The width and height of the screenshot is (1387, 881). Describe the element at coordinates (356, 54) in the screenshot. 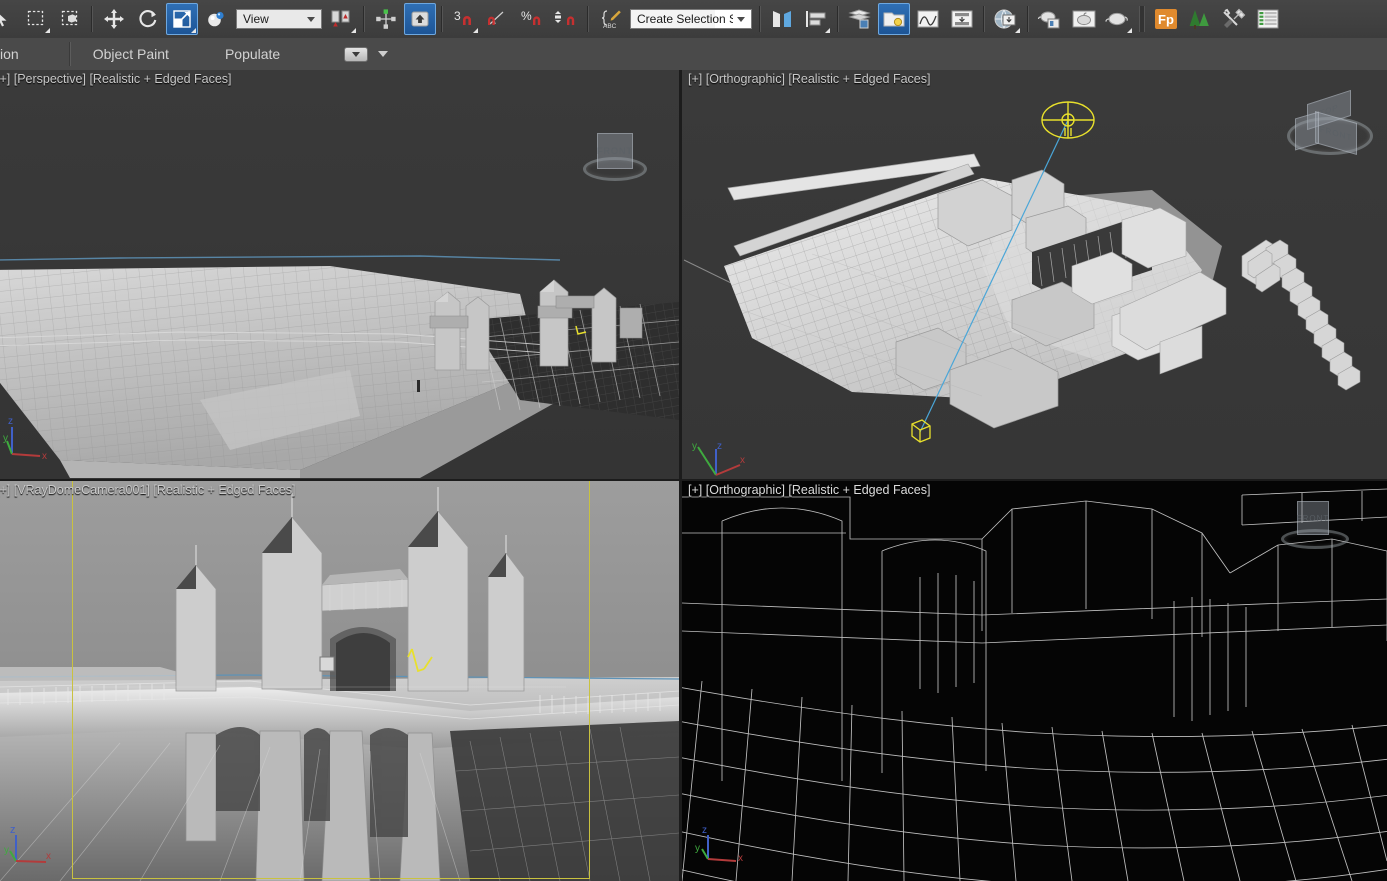

I see `populate-flyout-button` at that location.